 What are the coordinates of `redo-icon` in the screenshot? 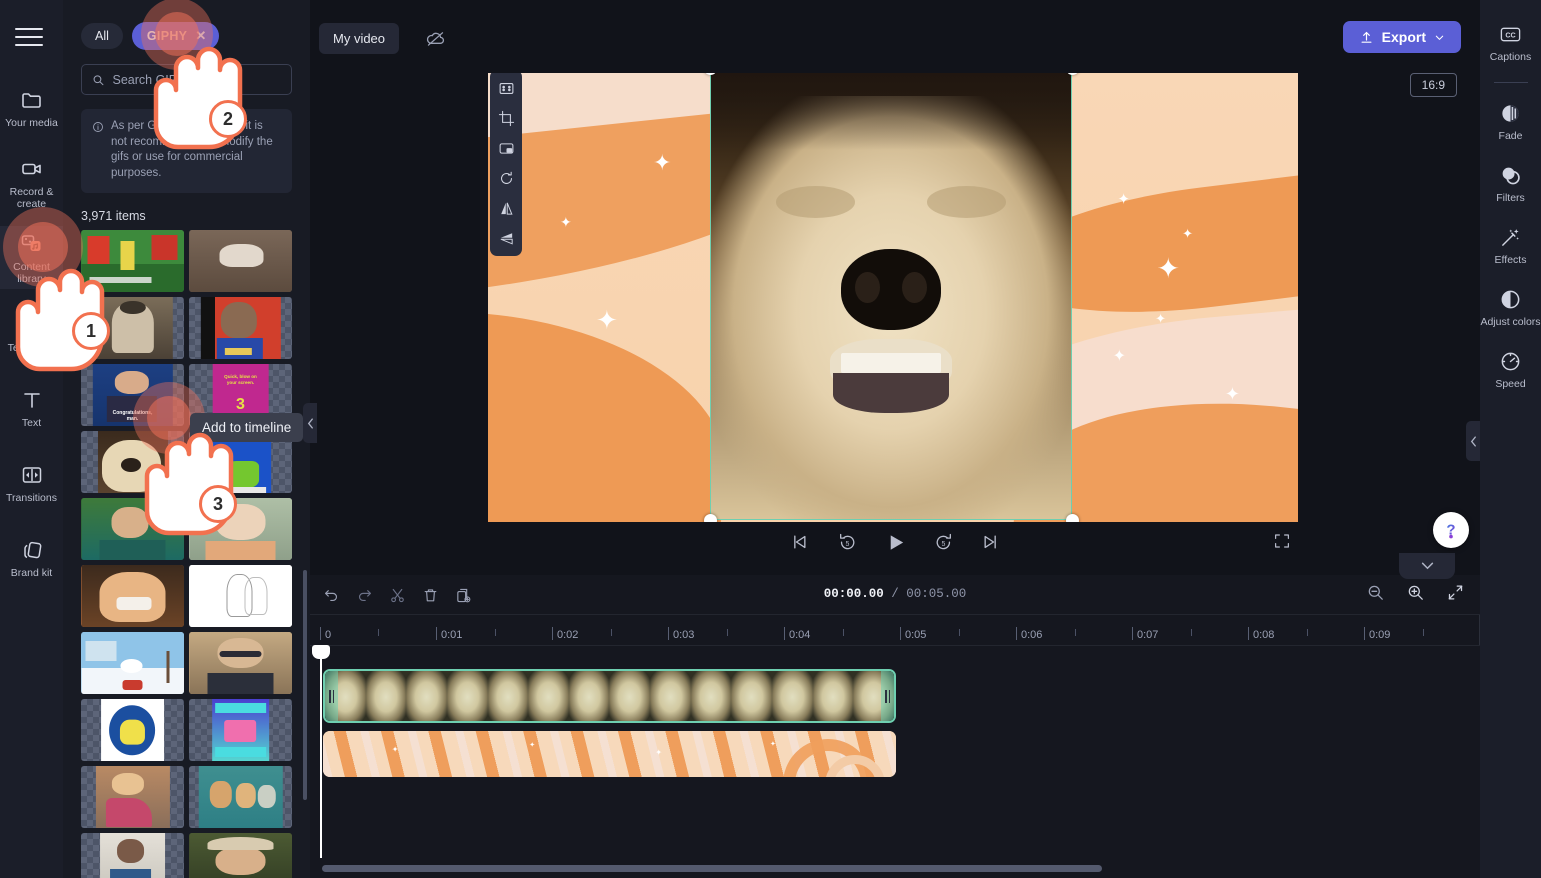 It's located at (364, 595).